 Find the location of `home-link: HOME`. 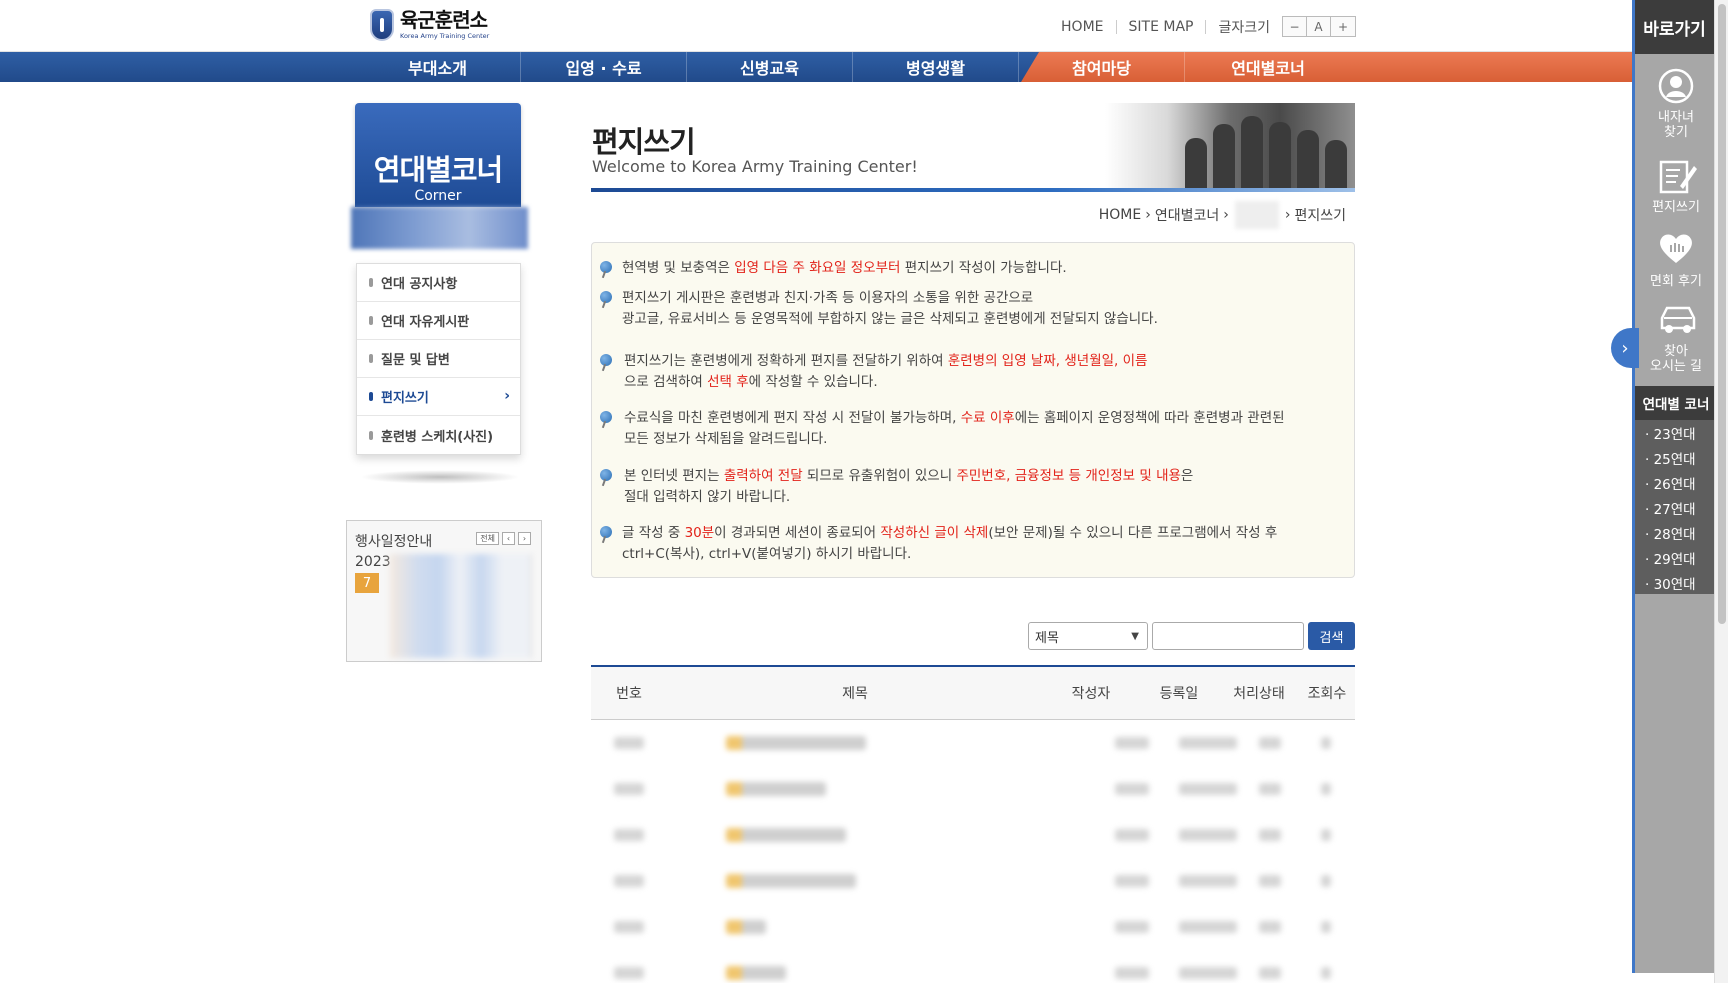

home-link: HOME is located at coordinates (1082, 27).